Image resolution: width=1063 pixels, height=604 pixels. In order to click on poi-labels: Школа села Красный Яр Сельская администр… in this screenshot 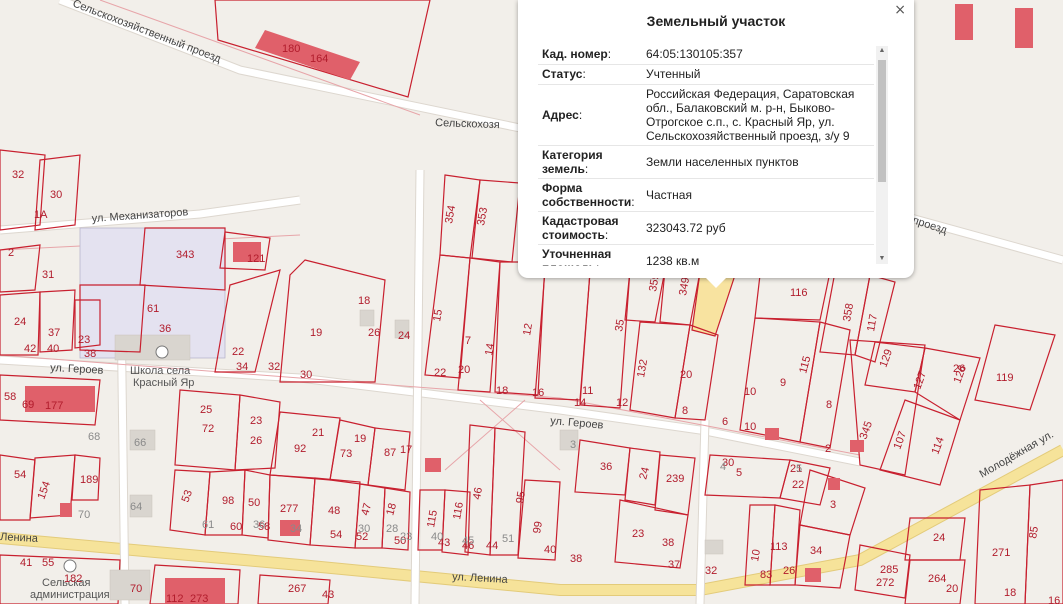, I will do `click(112, 473)`.